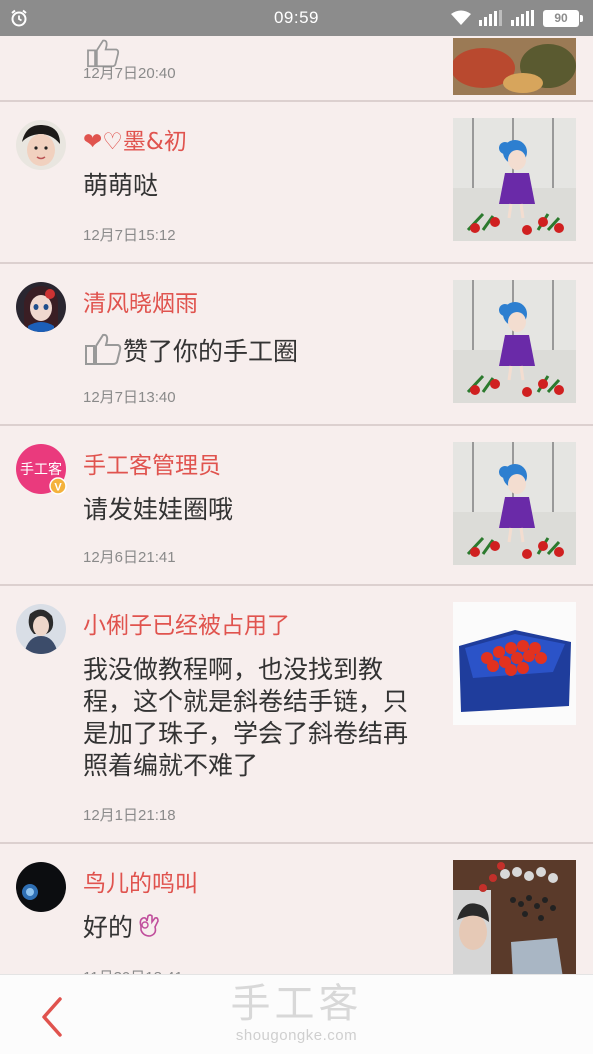 This screenshot has width=593, height=1054. What do you see at coordinates (296, 1035) in the screenshot?
I see `brand-domain: shougongke.com` at bounding box center [296, 1035].